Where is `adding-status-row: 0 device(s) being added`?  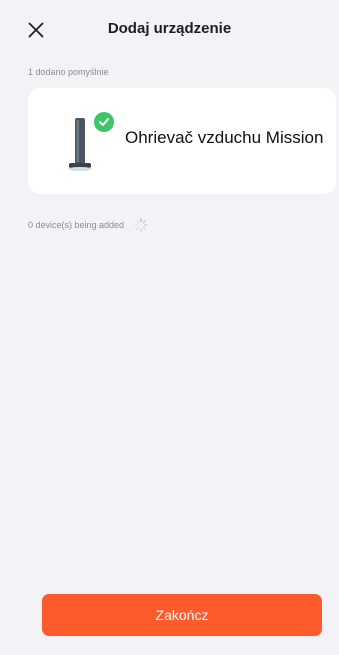
adding-status-row: 0 device(s) being added is located at coordinates (88, 225).